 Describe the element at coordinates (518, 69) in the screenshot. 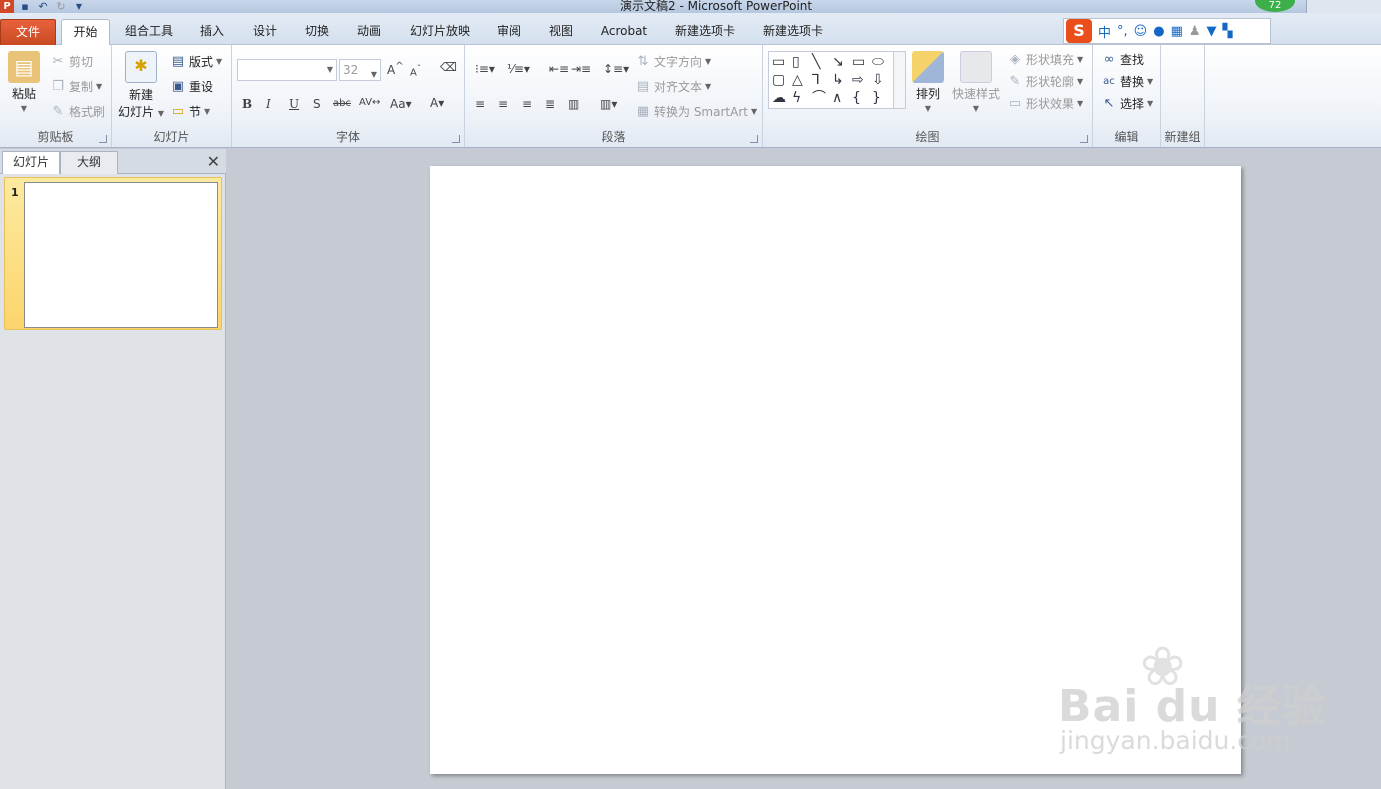

I see `numbering-icon: ⅟≡▾` at that location.